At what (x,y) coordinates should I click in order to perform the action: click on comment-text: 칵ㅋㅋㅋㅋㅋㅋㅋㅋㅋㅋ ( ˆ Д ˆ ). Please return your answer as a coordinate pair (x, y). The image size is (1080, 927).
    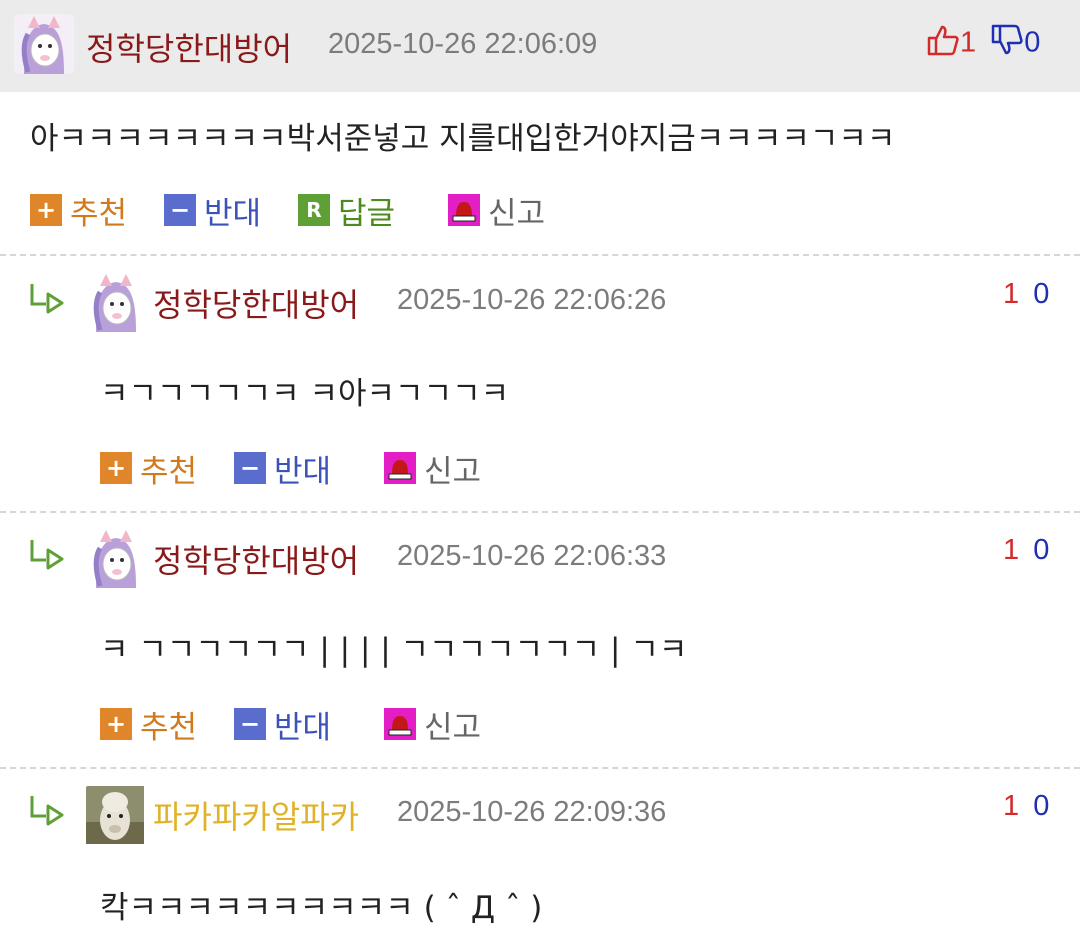
    Looking at the image, I should click on (321, 908).